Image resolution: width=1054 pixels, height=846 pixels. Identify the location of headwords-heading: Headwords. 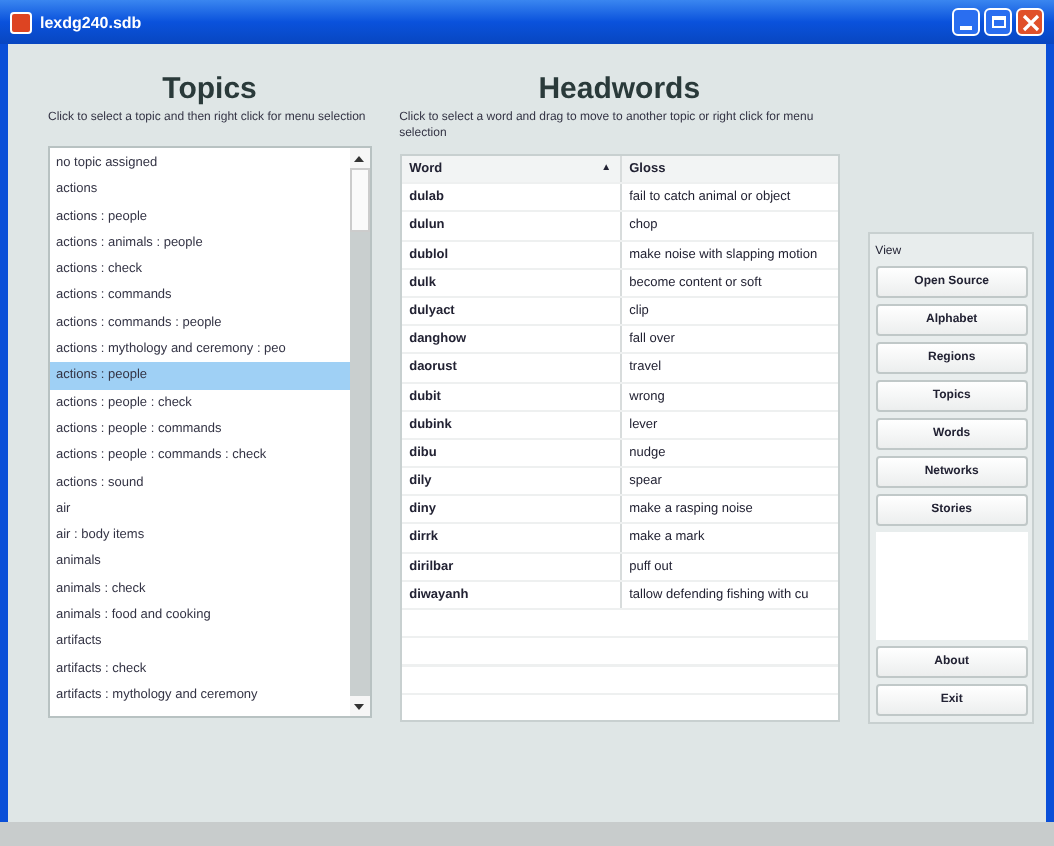
(619, 89).